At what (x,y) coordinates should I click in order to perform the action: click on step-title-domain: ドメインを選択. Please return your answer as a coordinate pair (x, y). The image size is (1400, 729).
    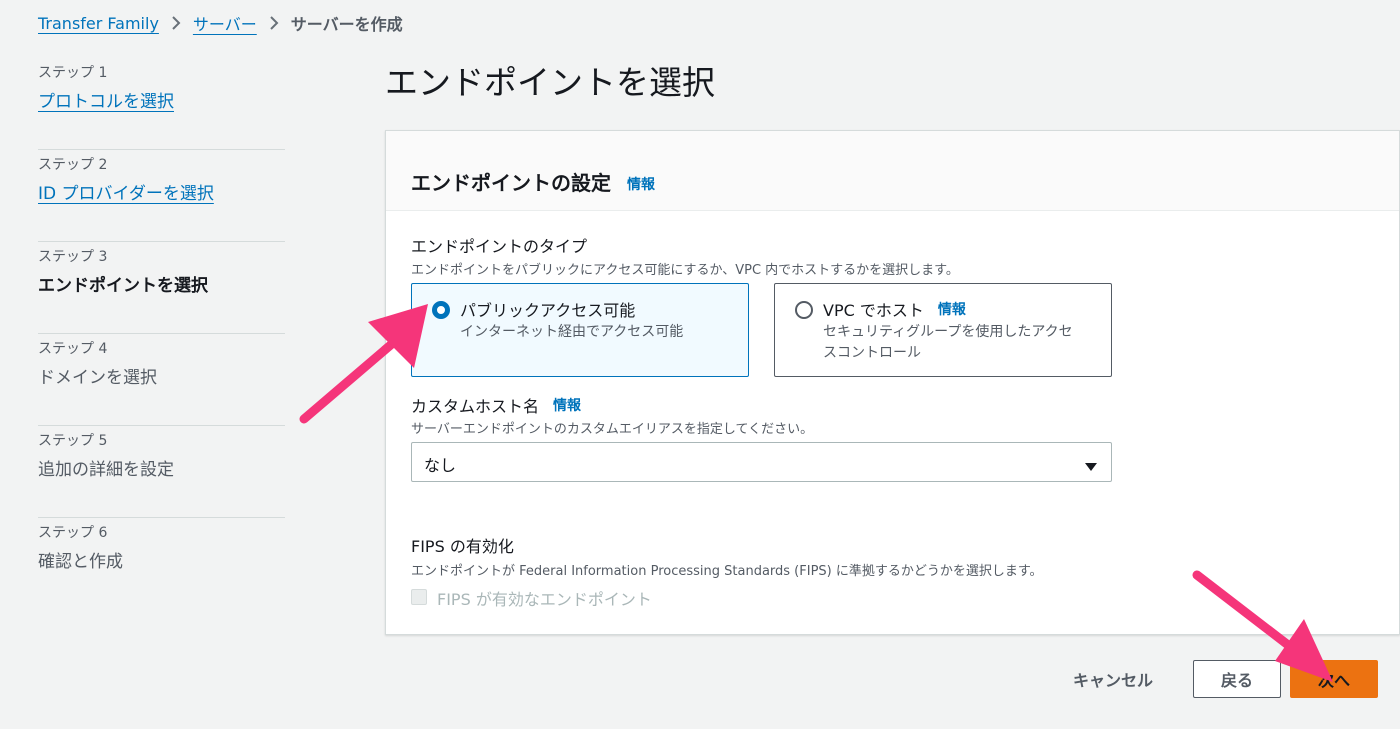
    Looking at the image, I should click on (97, 378).